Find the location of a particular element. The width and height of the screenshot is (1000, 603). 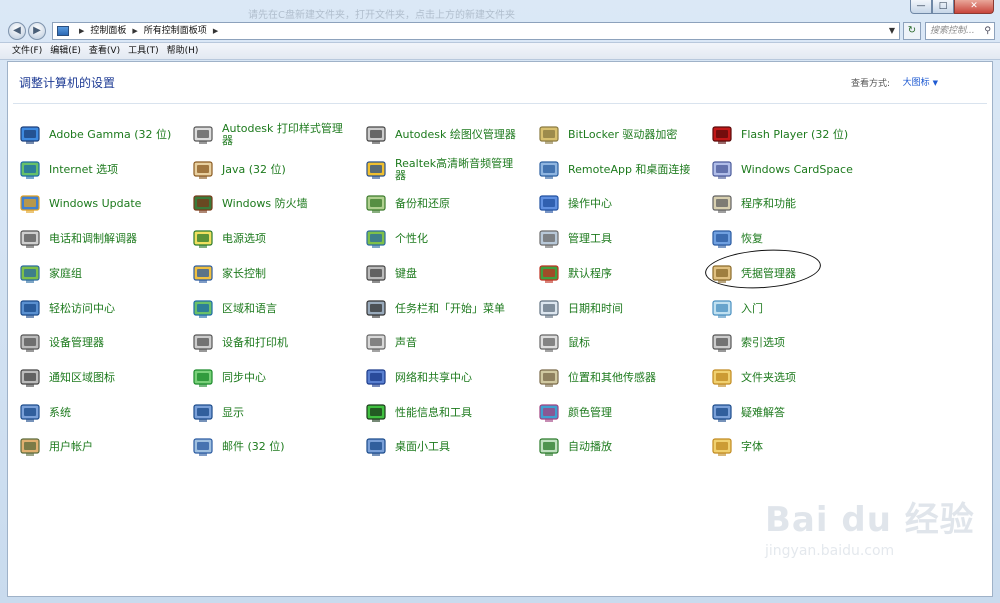

audio-icon is located at coordinates (376, 170).